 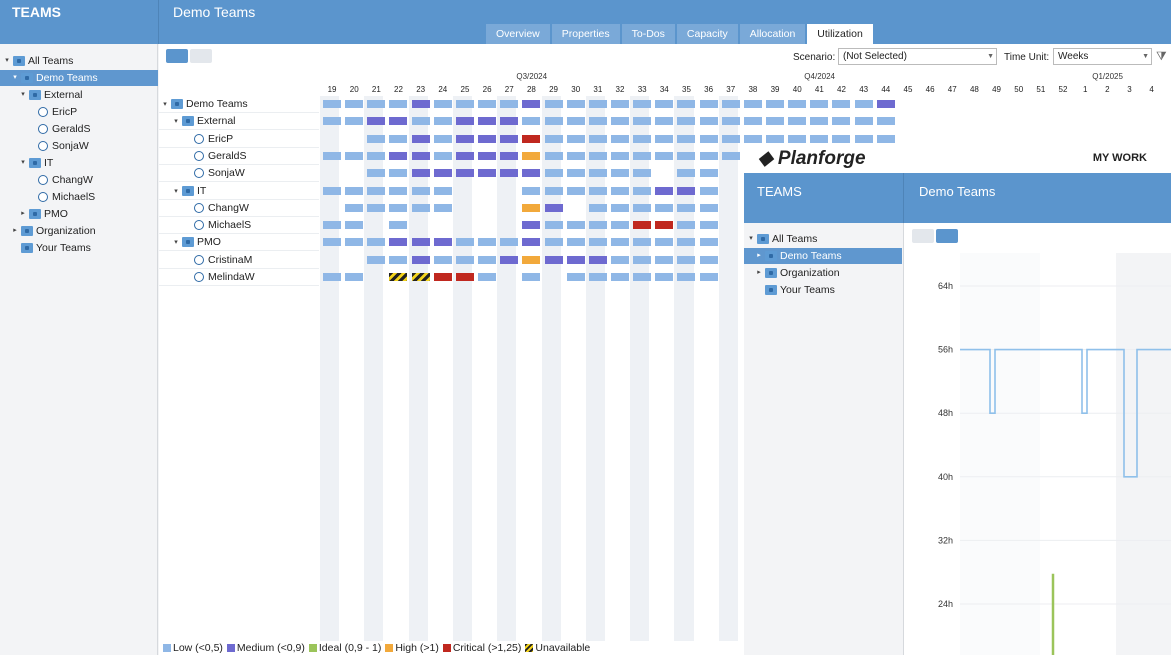 I want to click on tree-item-demo-teams: ▾ Demo Teams, so click(x=79, y=78).